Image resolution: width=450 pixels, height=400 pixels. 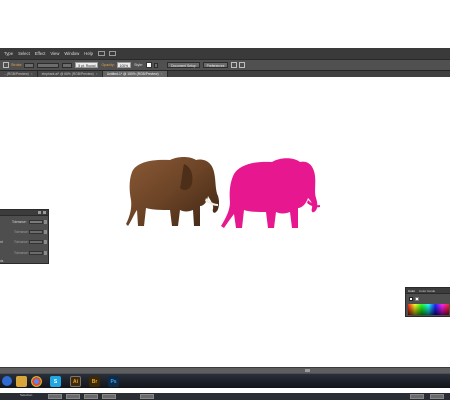 What do you see at coordinates (2, 261) in the screenshot?
I see `panel-side-label: ds` at bounding box center [2, 261].